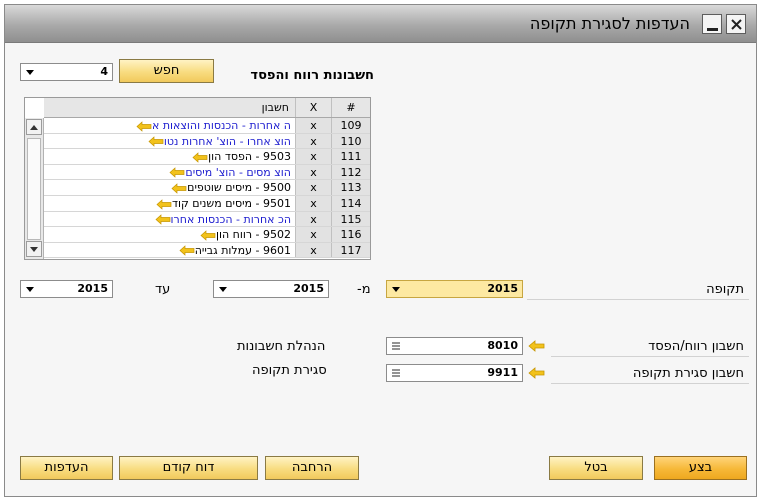 This screenshot has height=501, width=759. What do you see at coordinates (34, 249) in the screenshot?
I see `scroll-down-icon` at bounding box center [34, 249].